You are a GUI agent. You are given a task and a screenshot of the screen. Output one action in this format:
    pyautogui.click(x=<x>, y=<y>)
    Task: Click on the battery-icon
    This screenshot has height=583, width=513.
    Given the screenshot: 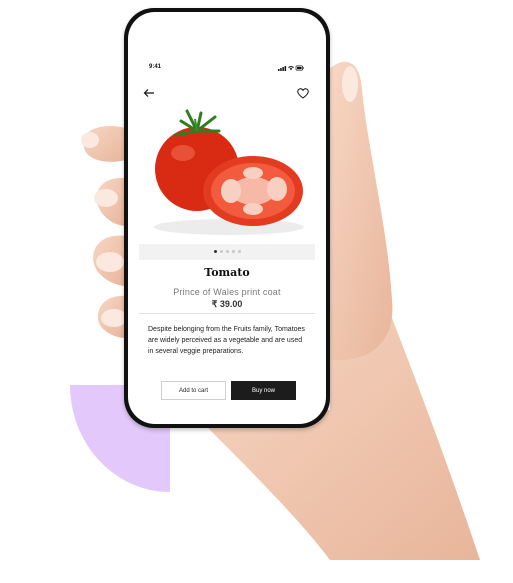 What is the action you would take?
    pyautogui.click(x=299, y=68)
    